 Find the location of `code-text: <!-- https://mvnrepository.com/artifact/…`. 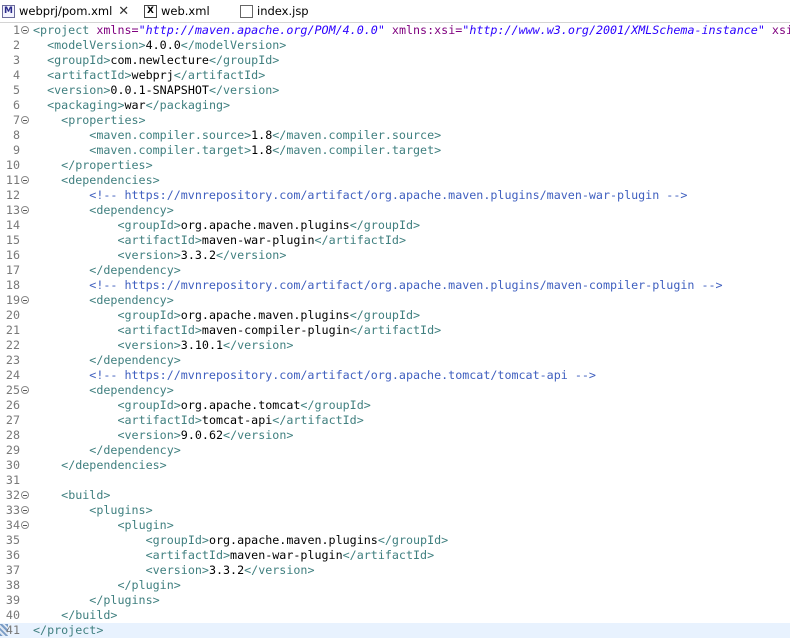

code-text: <!-- https://mvnrepository.com/artifact/… is located at coordinates (377, 285).